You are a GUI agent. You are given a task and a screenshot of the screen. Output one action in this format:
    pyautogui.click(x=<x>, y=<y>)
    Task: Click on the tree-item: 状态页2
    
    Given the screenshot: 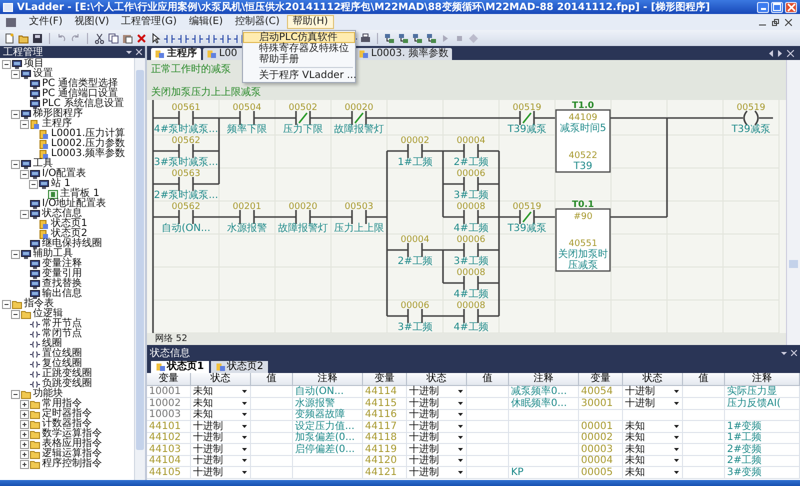 What is the action you would take?
    pyautogui.click(x=69, y=234)
    